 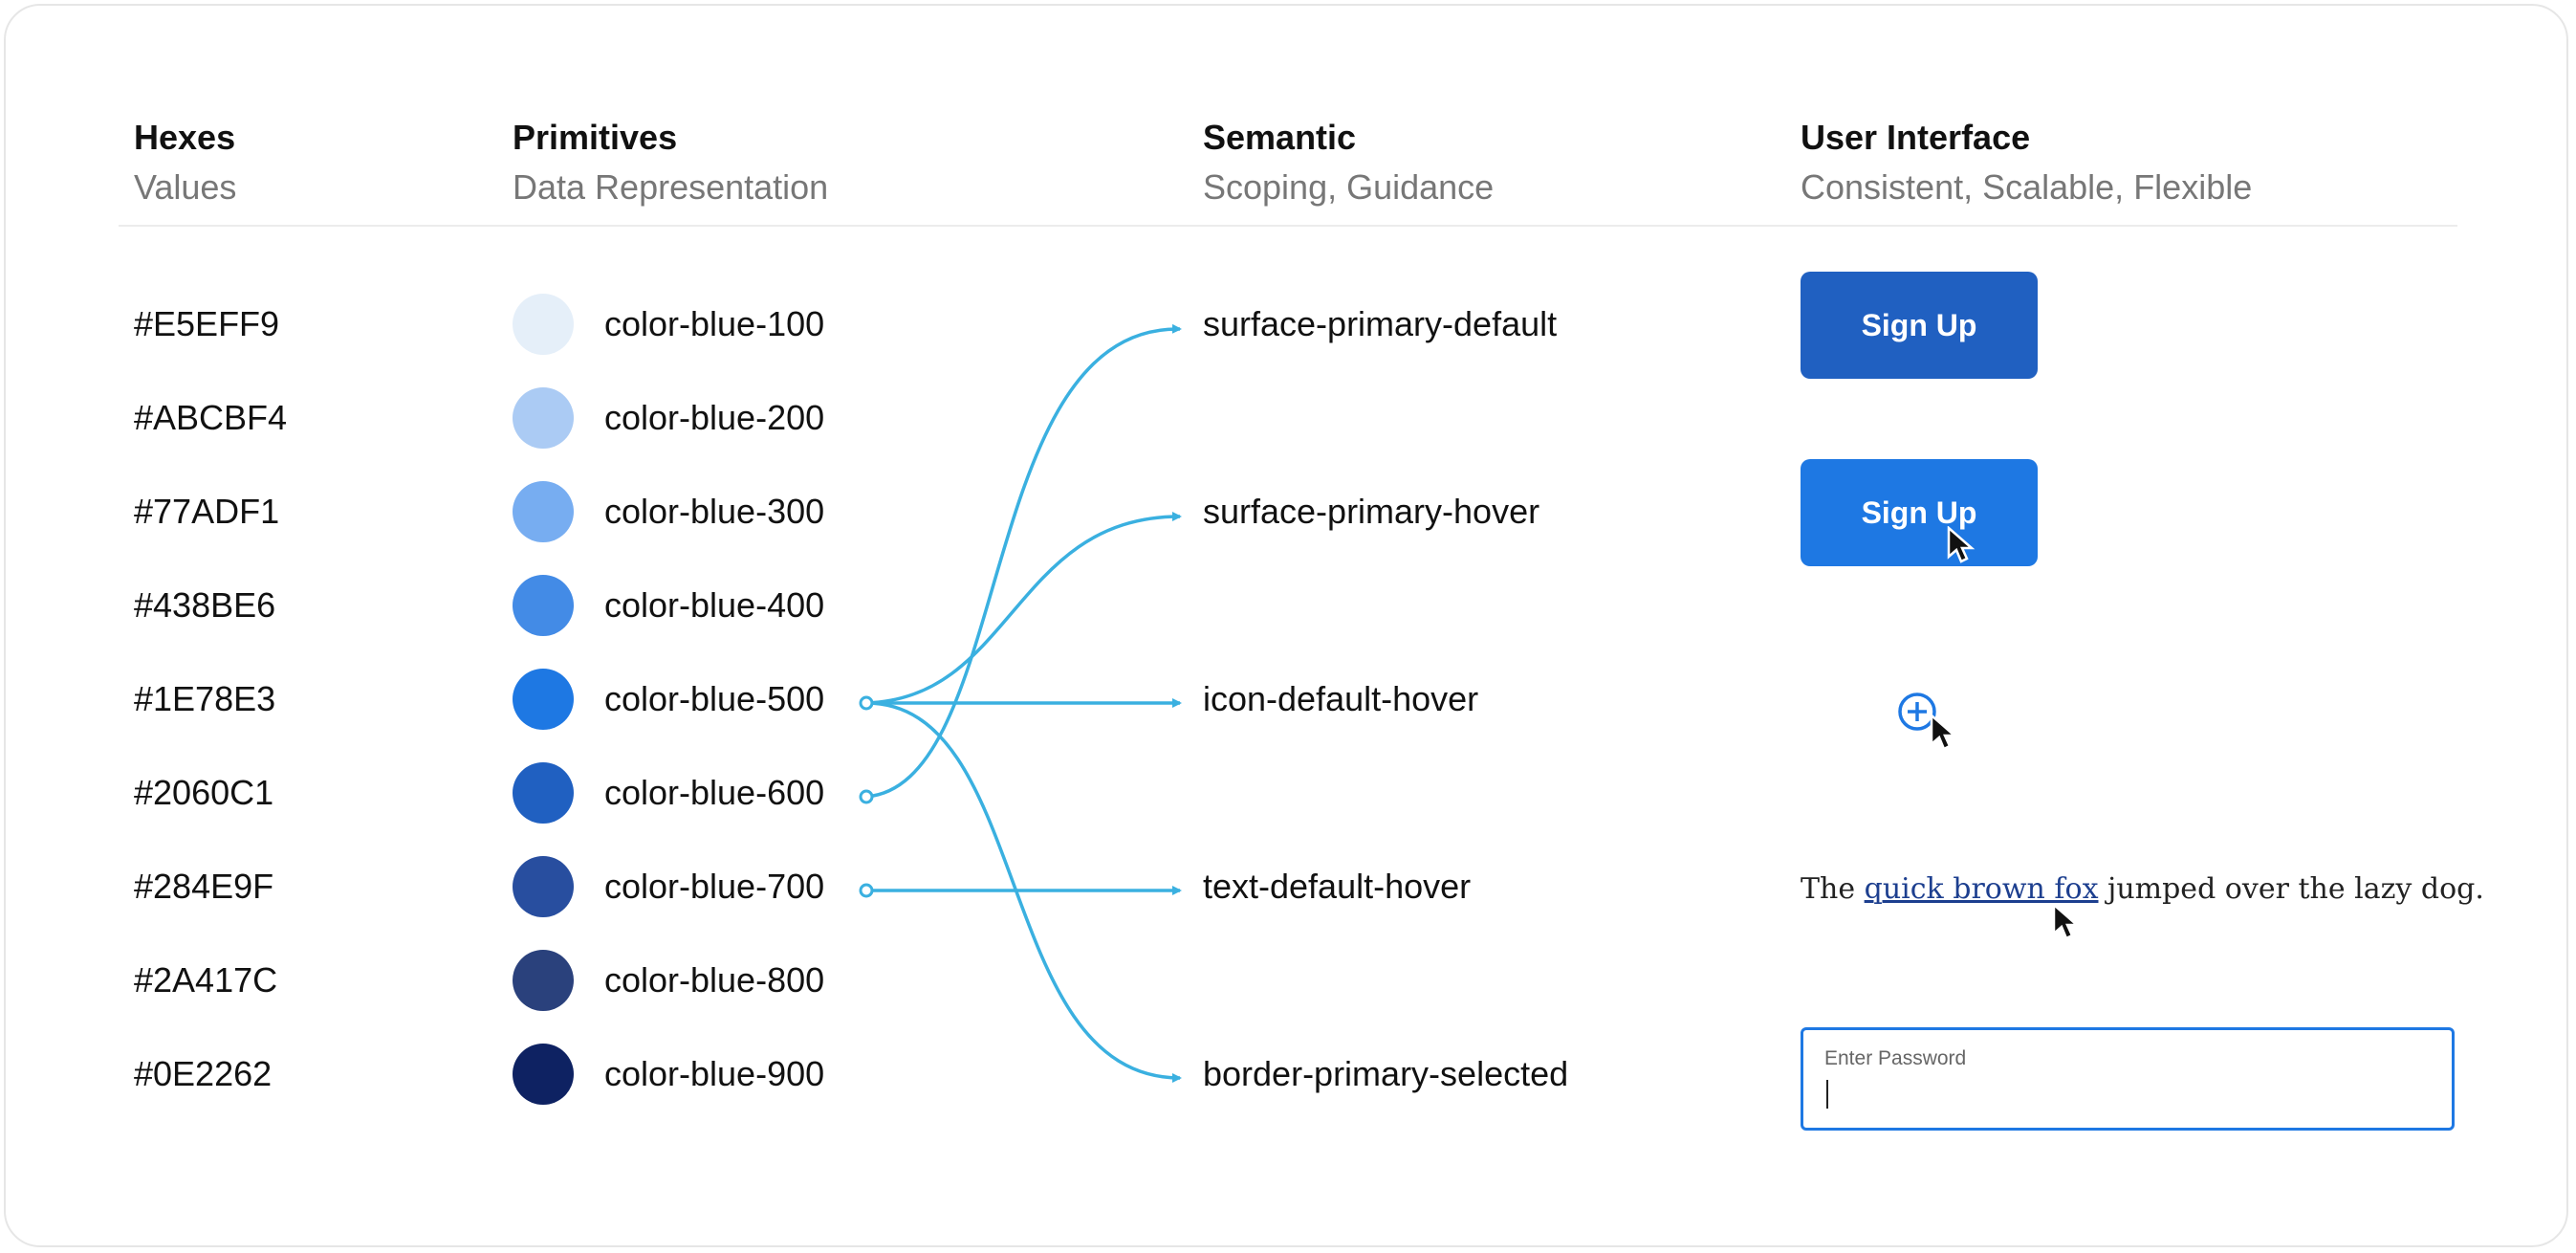 What do you see at coordinates (1023, 608) in the screenshot?
I see `connector-500-to-surface-primary-hover` at bounding box center [1023, 608].